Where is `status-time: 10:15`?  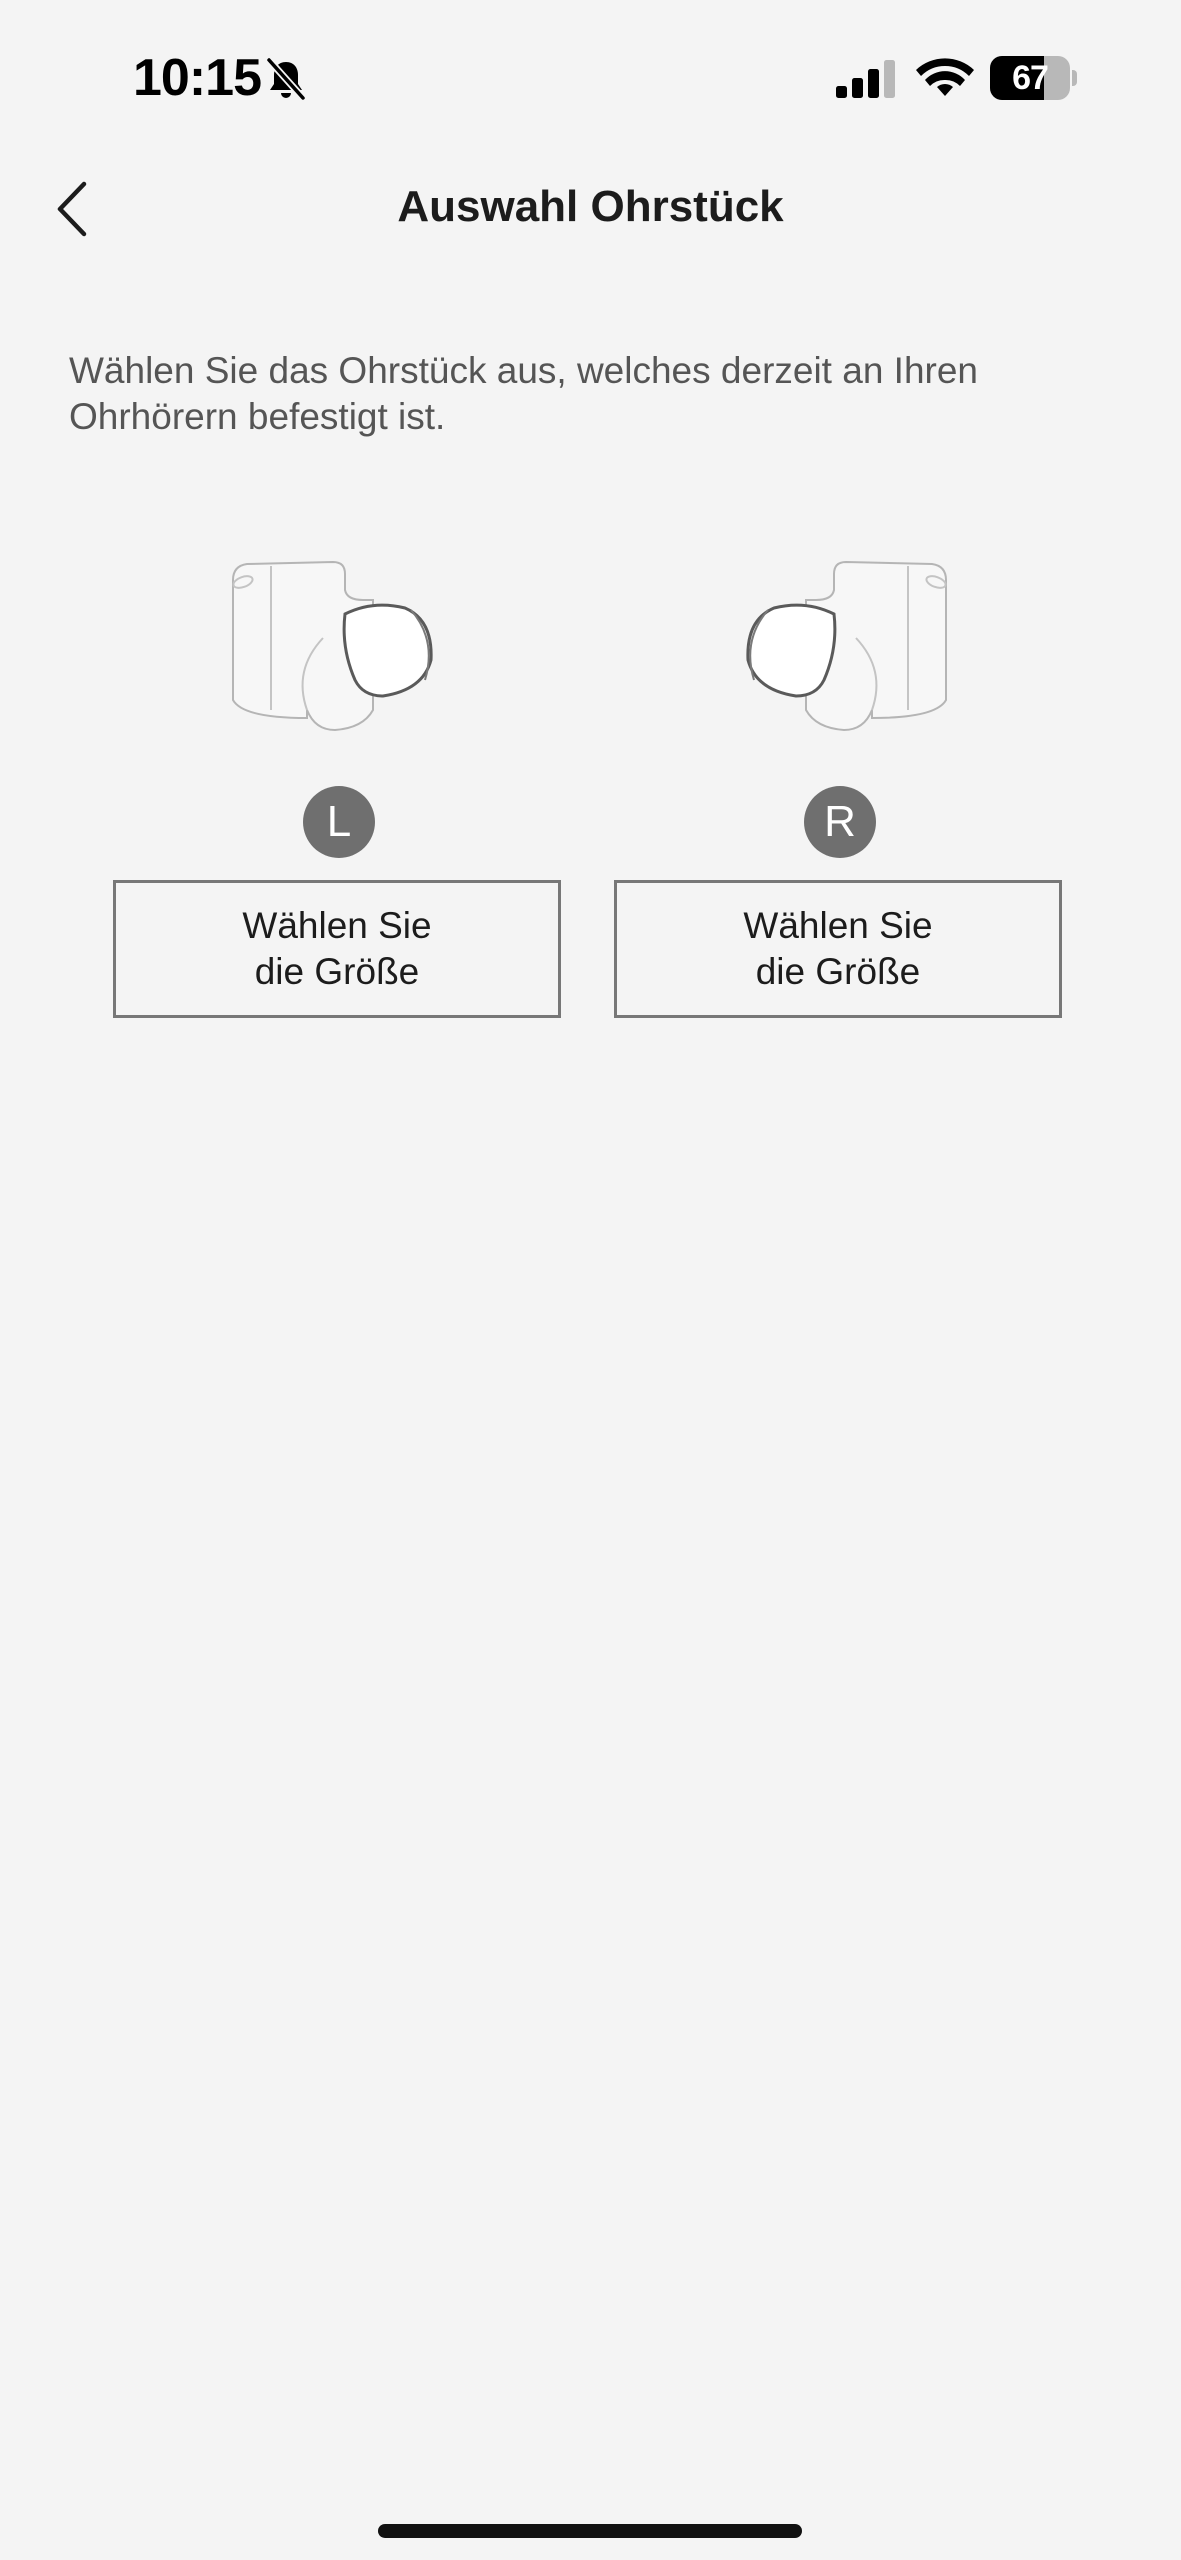 status-time: 10:15 is located at coordinates (197, 78).